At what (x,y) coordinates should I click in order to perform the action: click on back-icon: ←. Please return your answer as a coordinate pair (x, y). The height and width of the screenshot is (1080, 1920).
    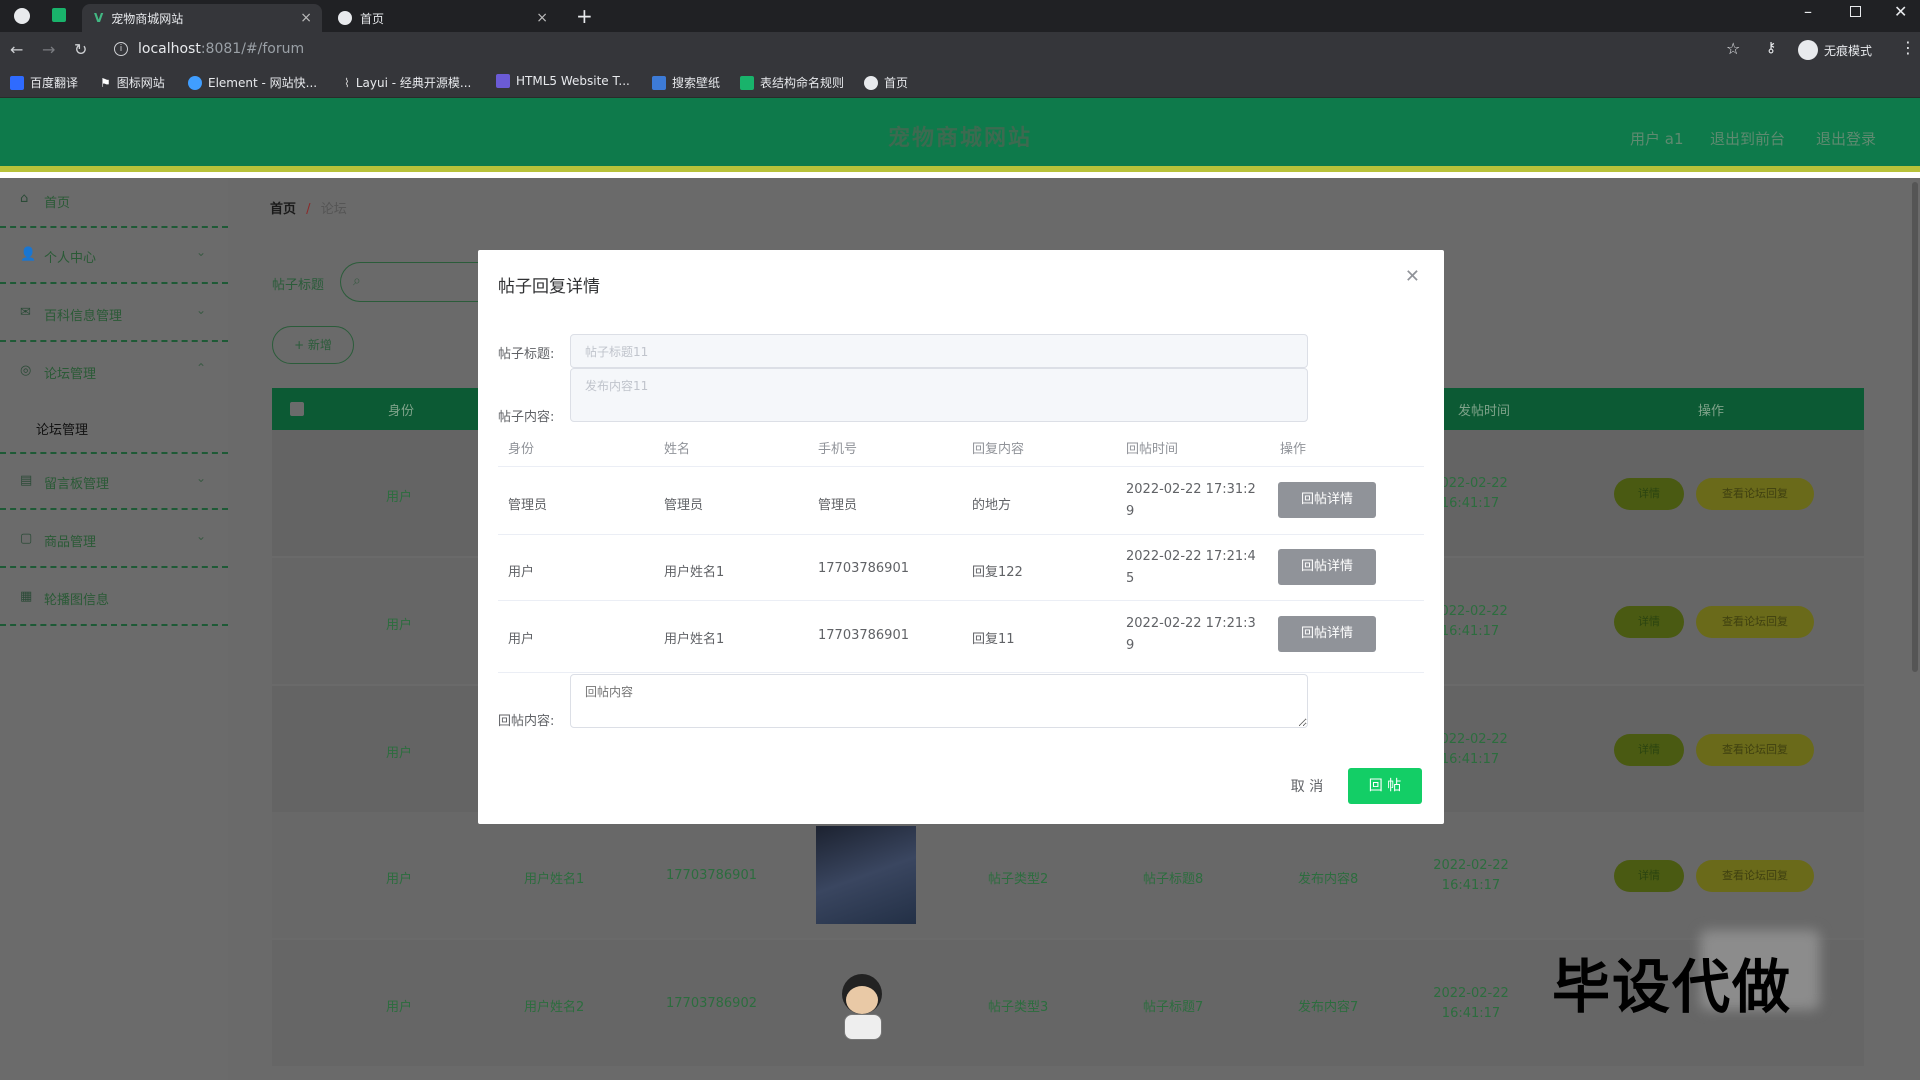
    Looking at the image, I should click on (16, 49).